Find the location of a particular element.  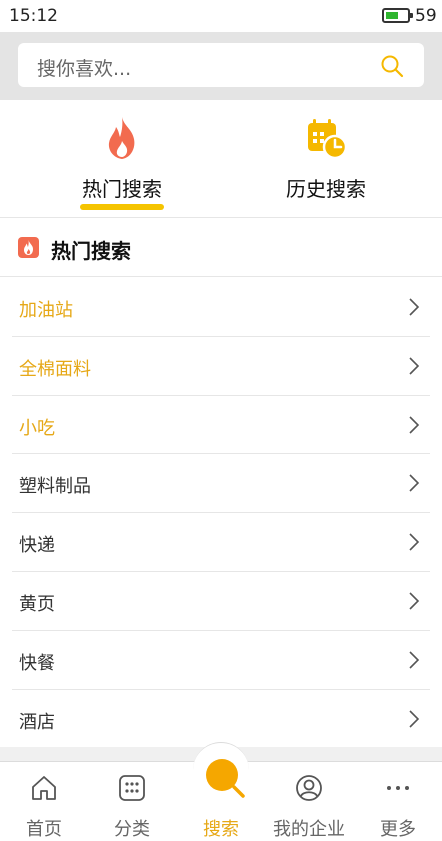

section-header: 热门搜索 is located at coordinates (221, 248).